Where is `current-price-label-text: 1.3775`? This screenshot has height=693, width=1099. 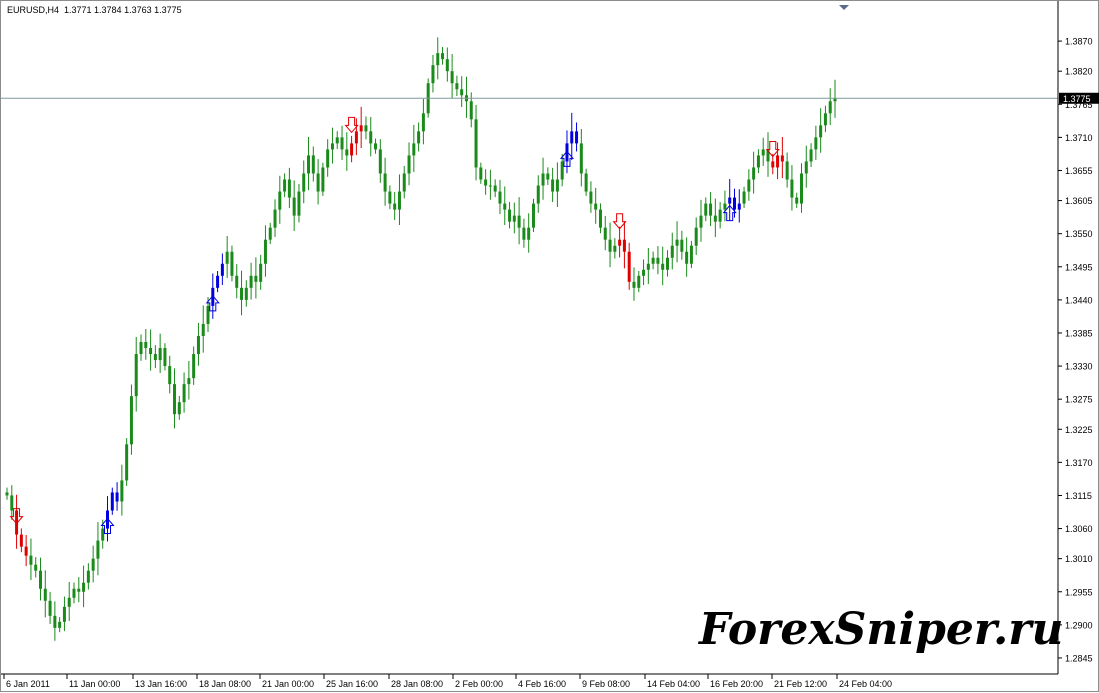 current-price-label-text: 1.3775 is located at coordinates (1077, 99).